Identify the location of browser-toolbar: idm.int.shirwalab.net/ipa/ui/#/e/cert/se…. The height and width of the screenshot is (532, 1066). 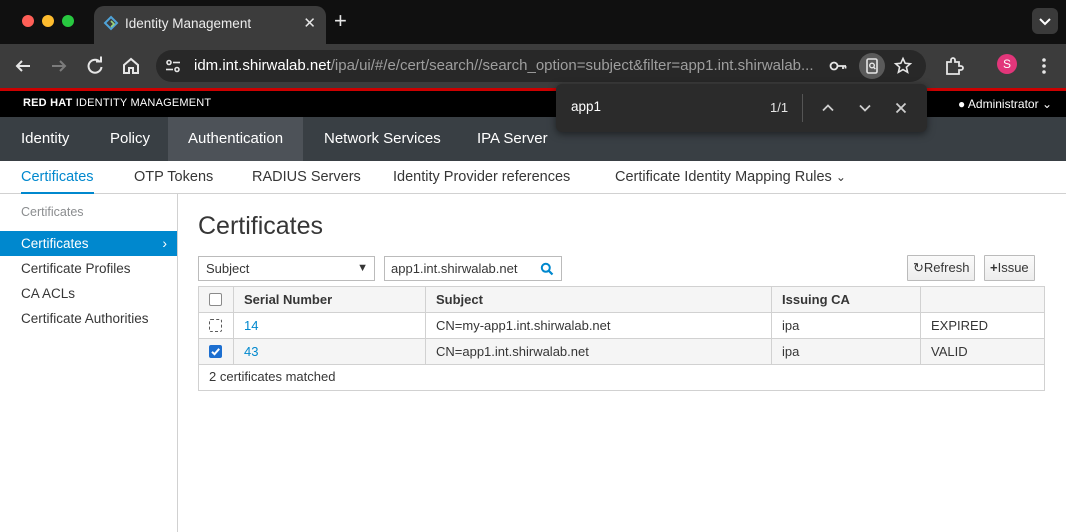
(533, 66).